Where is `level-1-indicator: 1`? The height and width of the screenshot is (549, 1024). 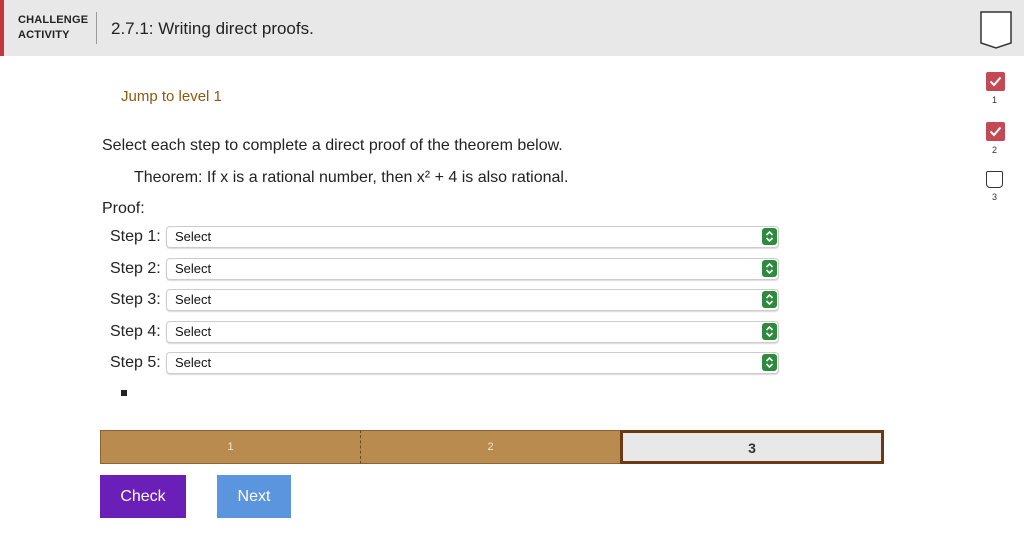 level-1-indicator: 1 is located at coordinates (995, 88).